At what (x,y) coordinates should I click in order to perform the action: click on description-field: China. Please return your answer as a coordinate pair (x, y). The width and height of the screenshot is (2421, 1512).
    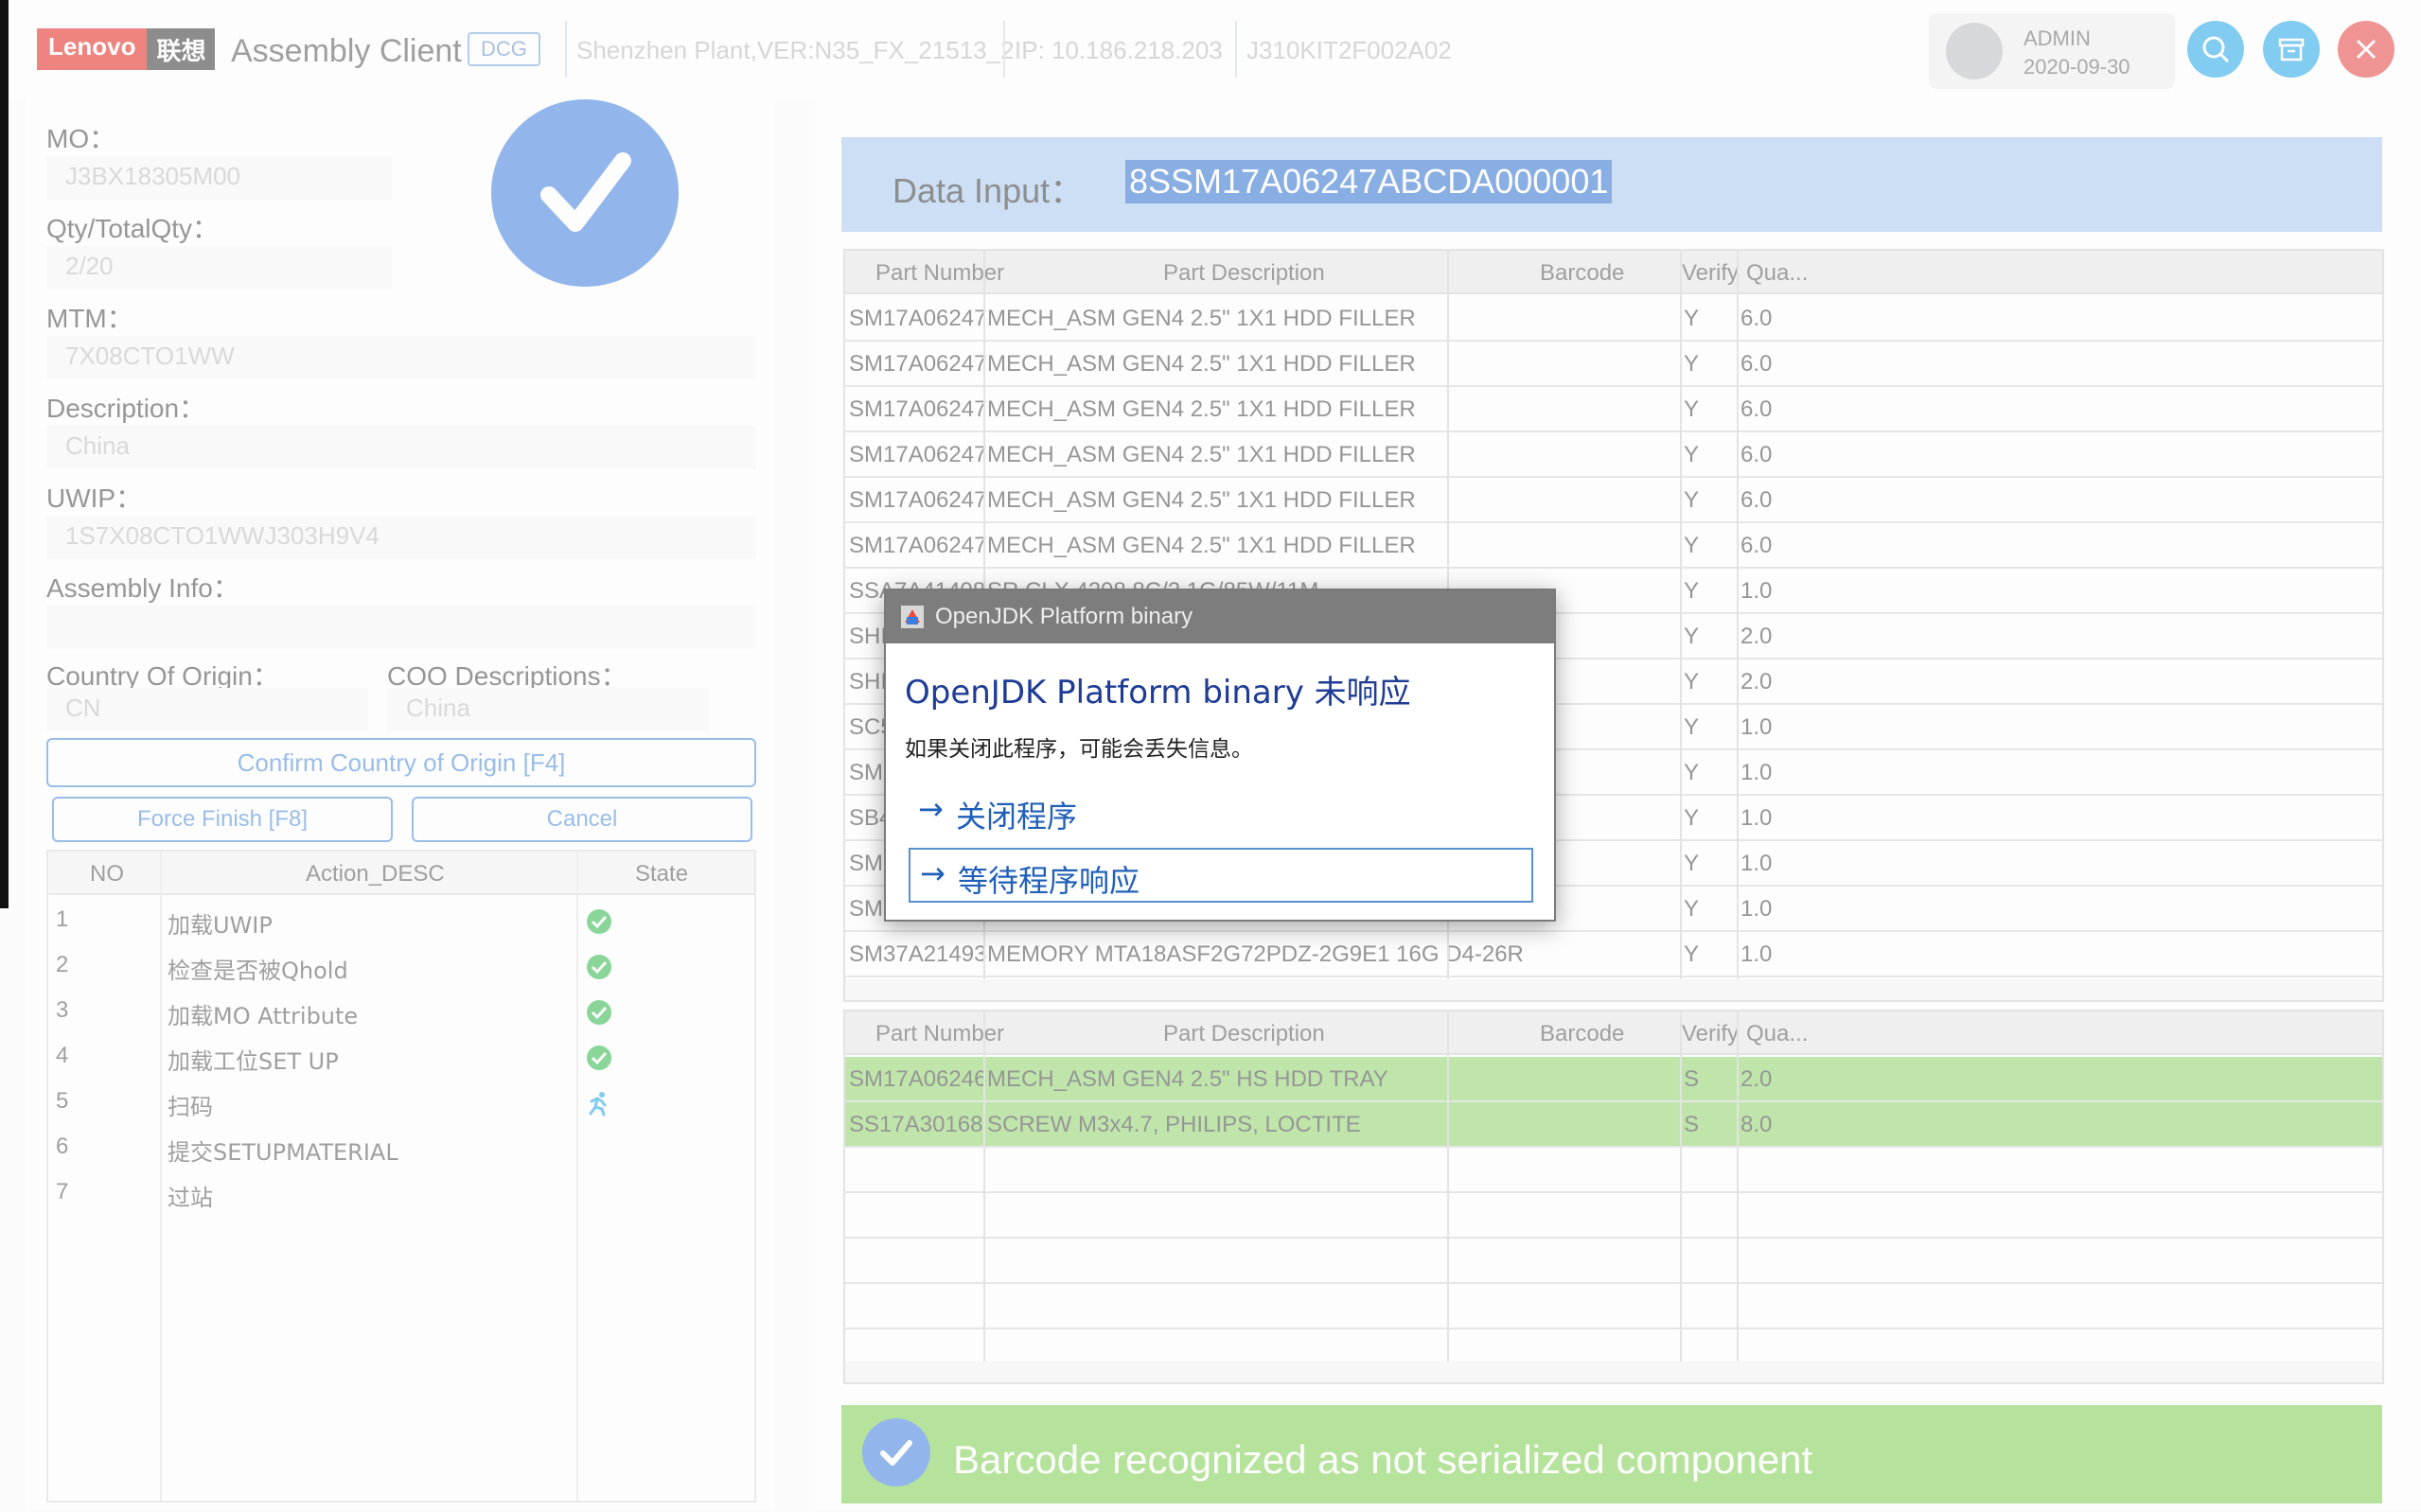
    Looking at the image, I should click on (401, 448).